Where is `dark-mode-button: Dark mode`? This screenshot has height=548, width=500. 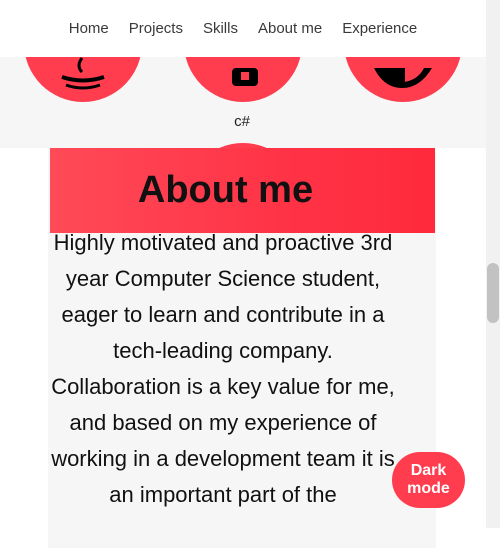
dark-mode-button: Dark mode is located at coordinates (428, 480).